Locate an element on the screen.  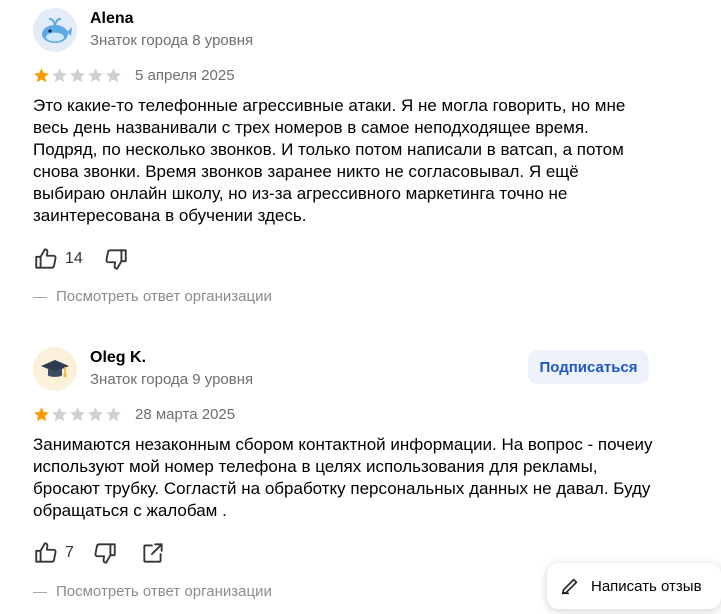
like-button: 7 is located at coordinates (53, 553).